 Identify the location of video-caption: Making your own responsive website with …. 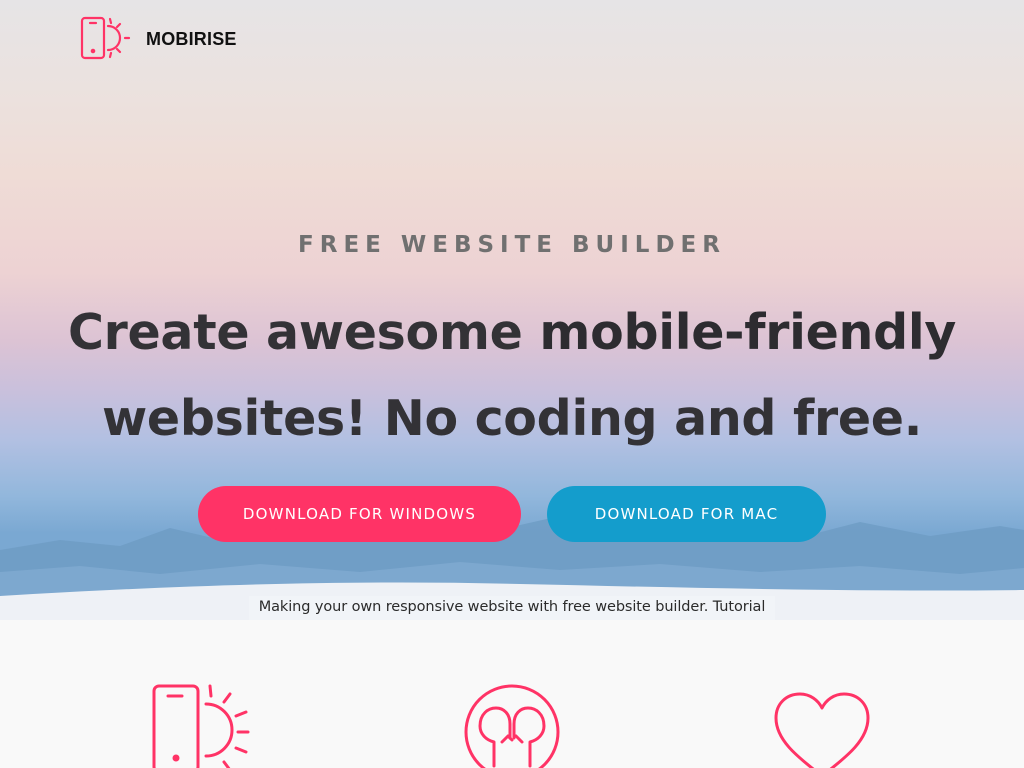
(512, 608).